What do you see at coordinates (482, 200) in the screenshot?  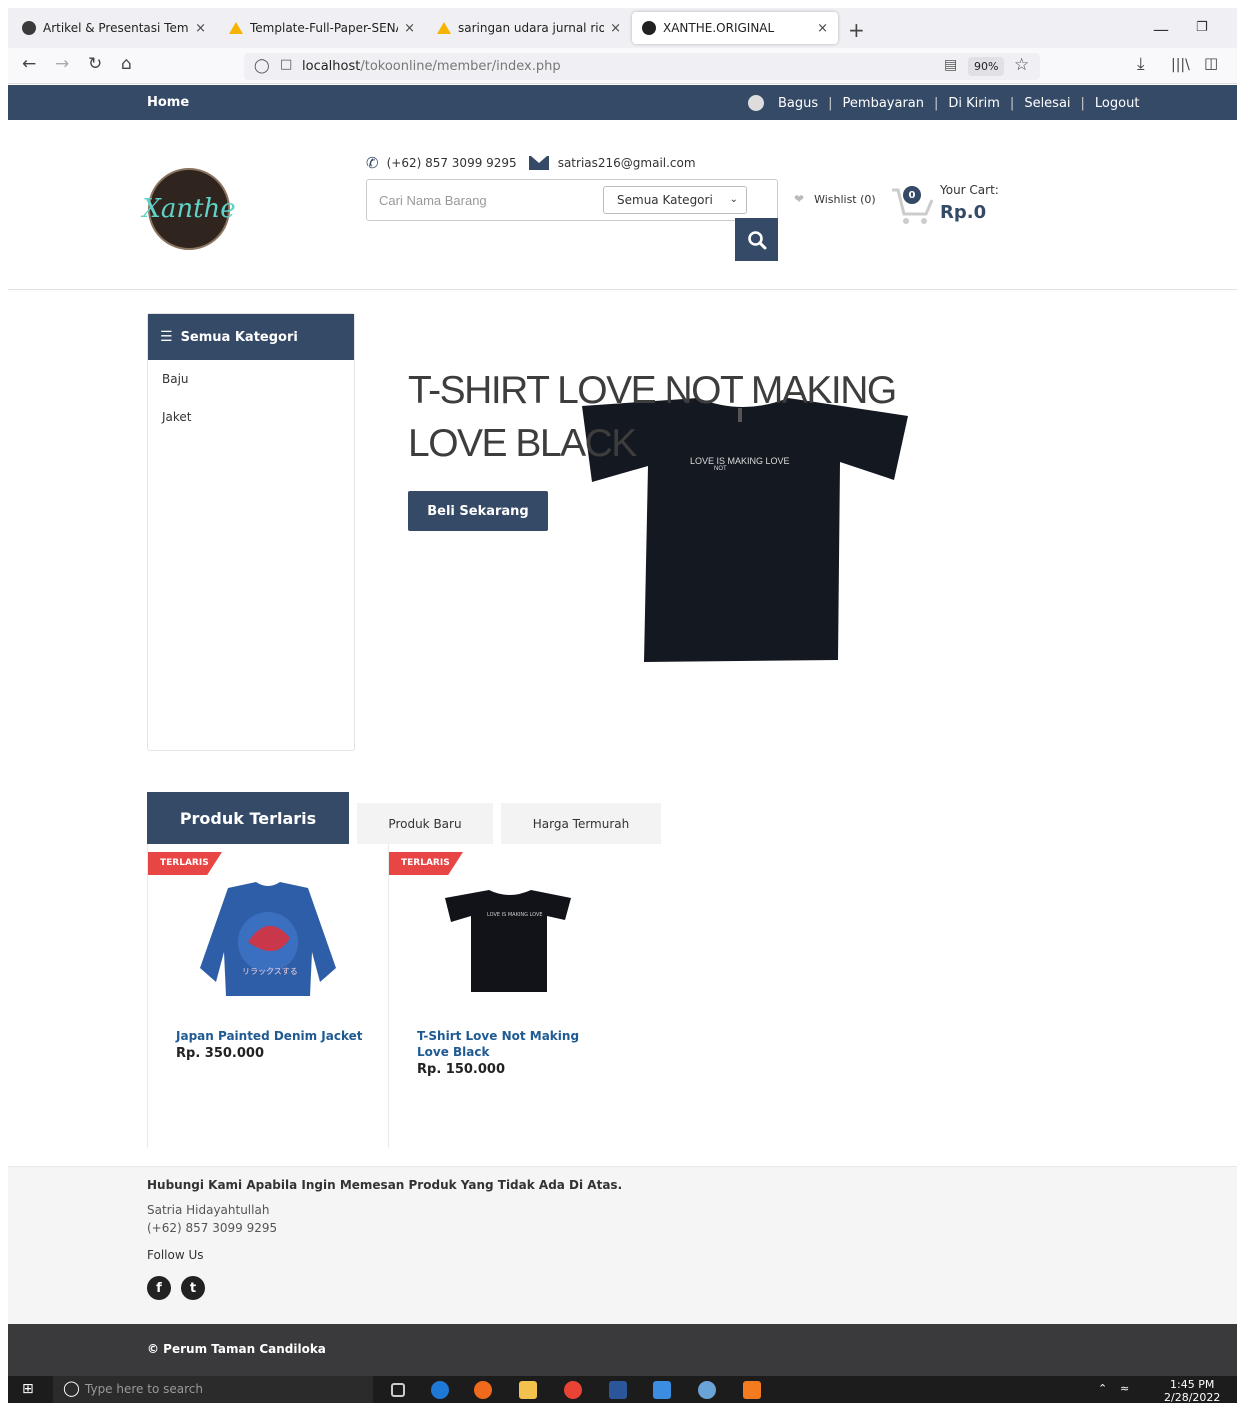 I see `search-input` at bounding box center [482, 200].